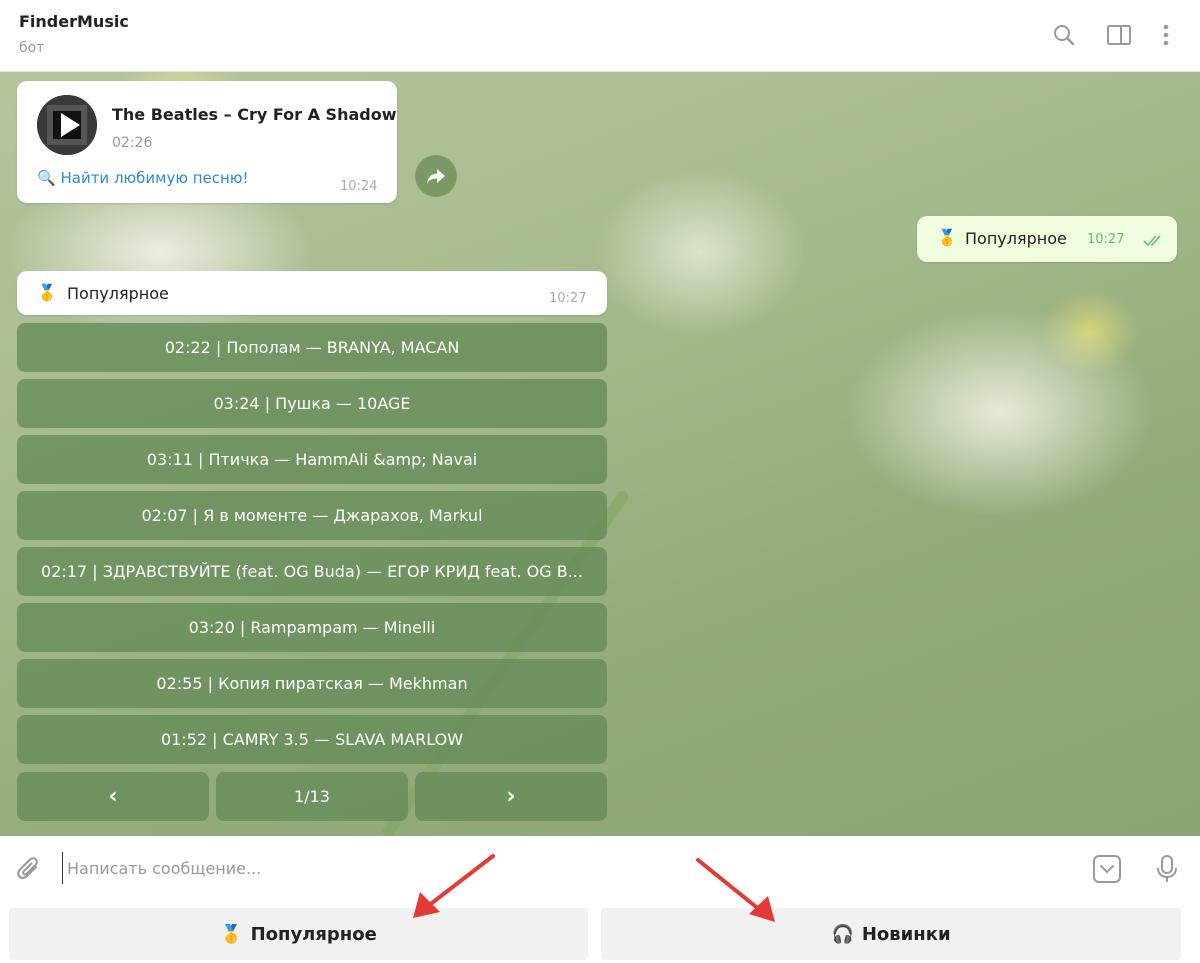  What do you see at coordinates (132, 143) in the screenshot?
I see `audio-duration: 02:26` at bounding box center [132, 143].